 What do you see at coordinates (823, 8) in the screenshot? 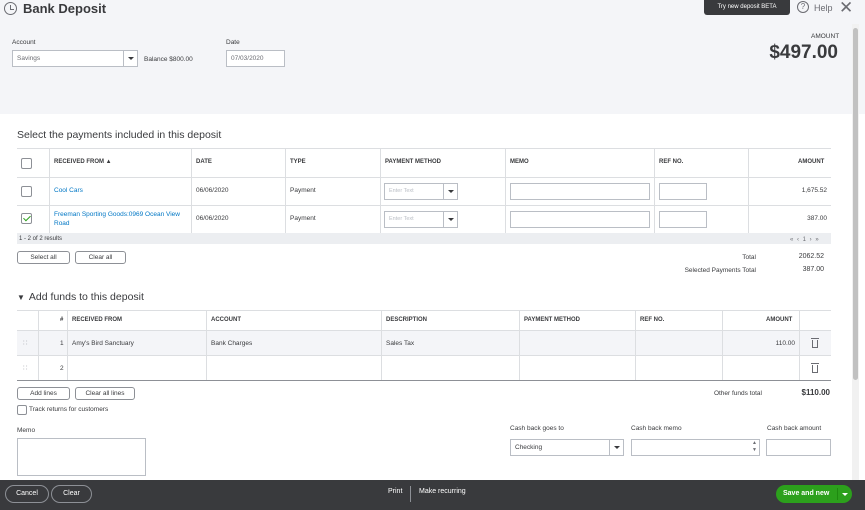
I see `help-link: Help` at bounding box center [823, 8].